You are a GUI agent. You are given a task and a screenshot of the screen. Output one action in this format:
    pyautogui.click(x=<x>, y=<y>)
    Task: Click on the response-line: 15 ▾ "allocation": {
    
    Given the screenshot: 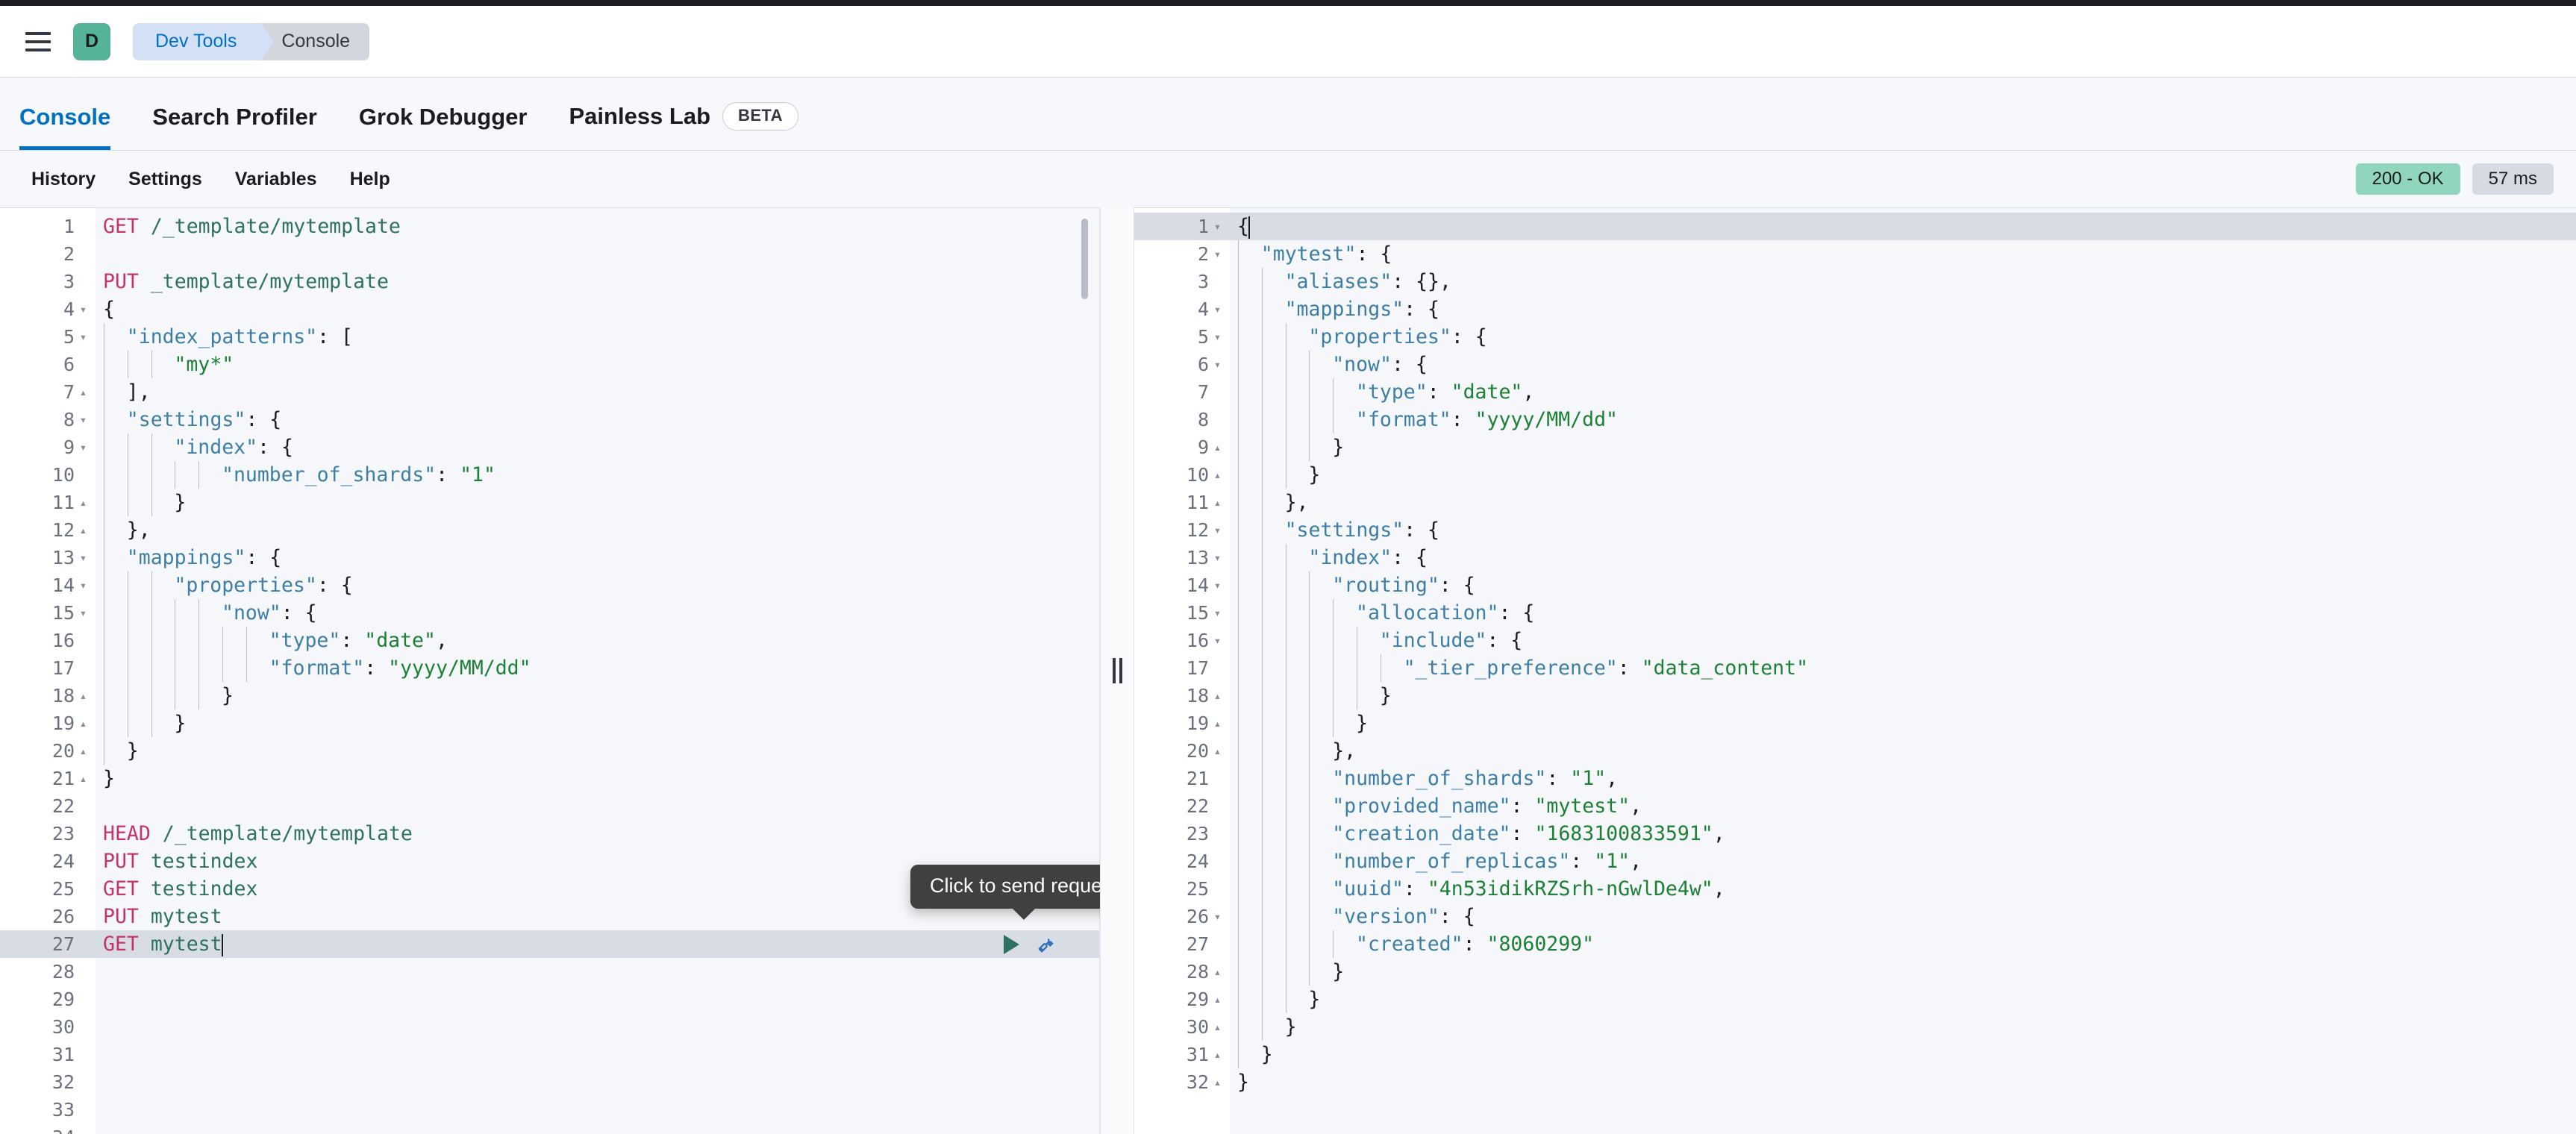 What is the action you would take?
    pyautogui.click(x=1855, y=613)
    